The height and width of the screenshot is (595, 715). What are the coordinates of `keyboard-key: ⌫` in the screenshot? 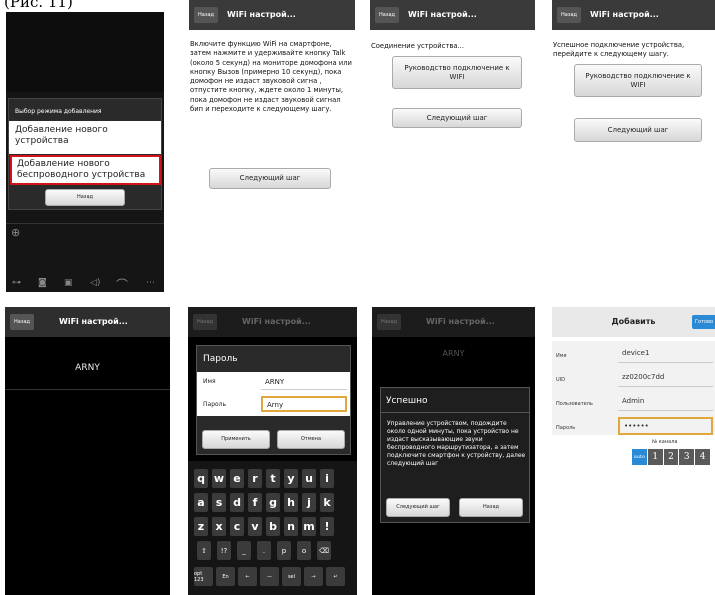 It's located at (324, 550).